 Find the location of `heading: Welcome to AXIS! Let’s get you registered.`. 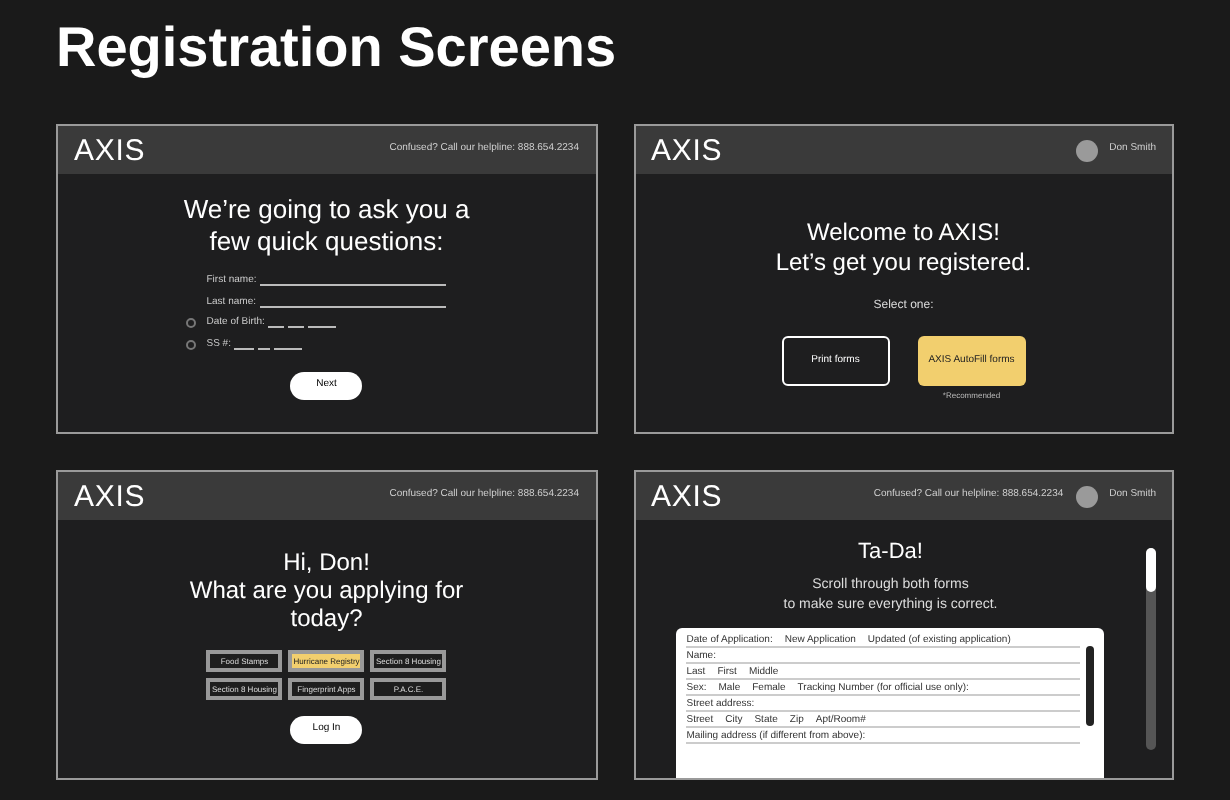

heading: Welcome to AXIS! Let’s get you registered. is located at coordinates (903, 248).